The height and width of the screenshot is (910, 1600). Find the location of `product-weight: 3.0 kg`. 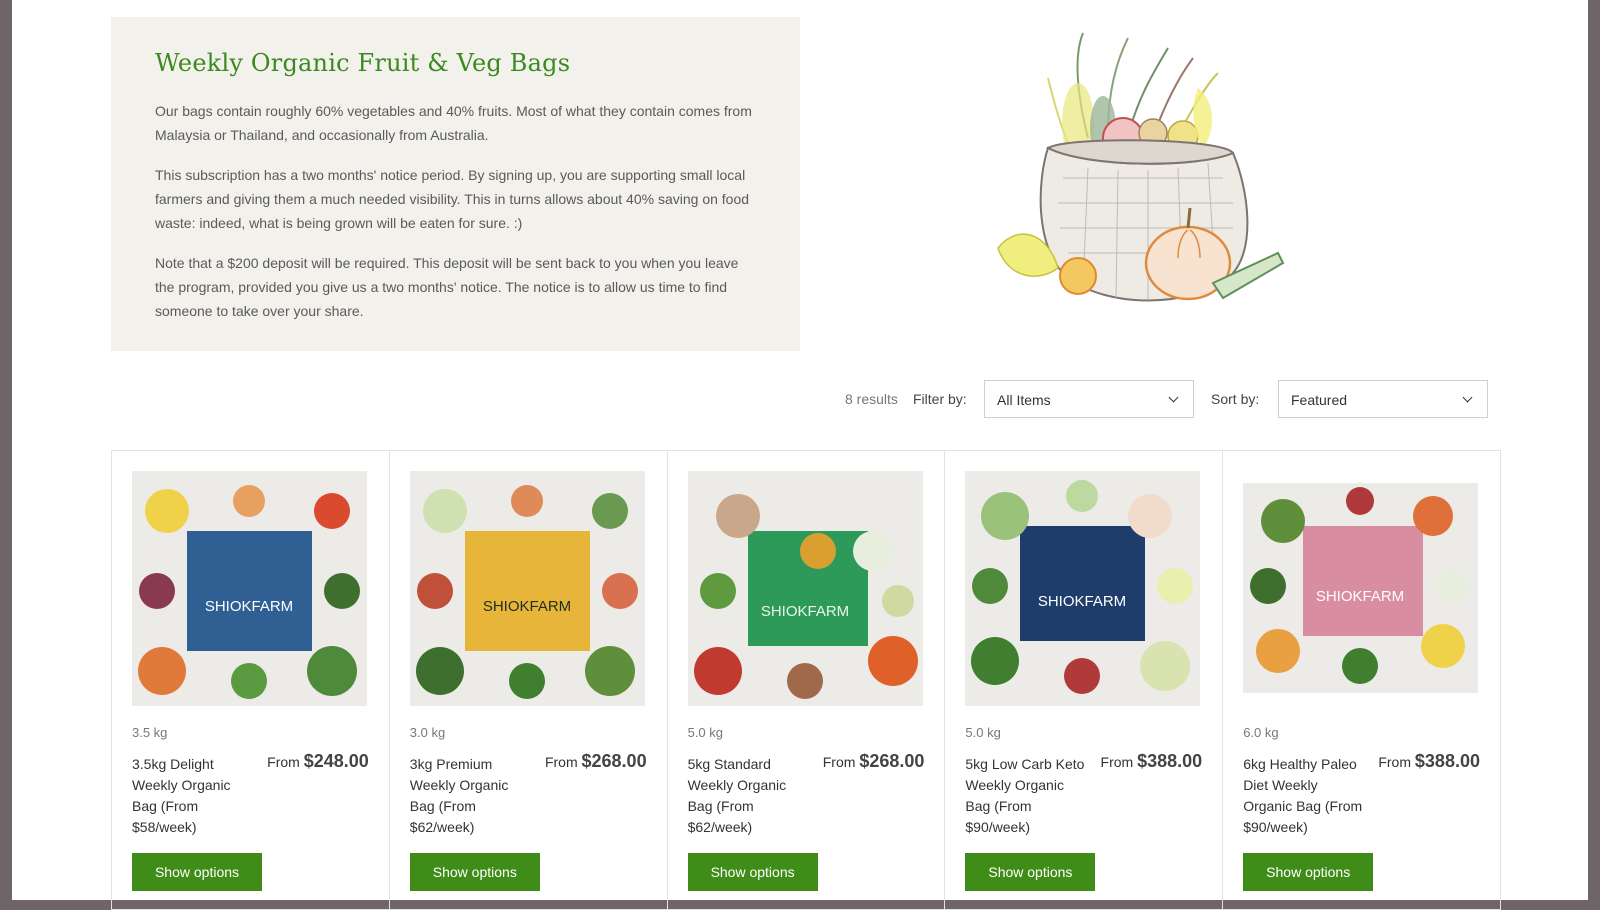

product-weight: 3.0 kg is located at coordinates (427, 732).